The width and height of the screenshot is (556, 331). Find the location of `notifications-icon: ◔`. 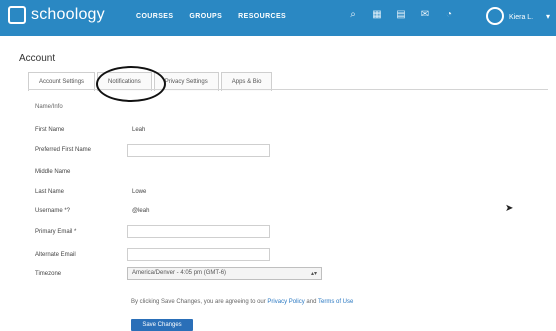

notifications-icon: ◔ is located at coordinates (449, 15).